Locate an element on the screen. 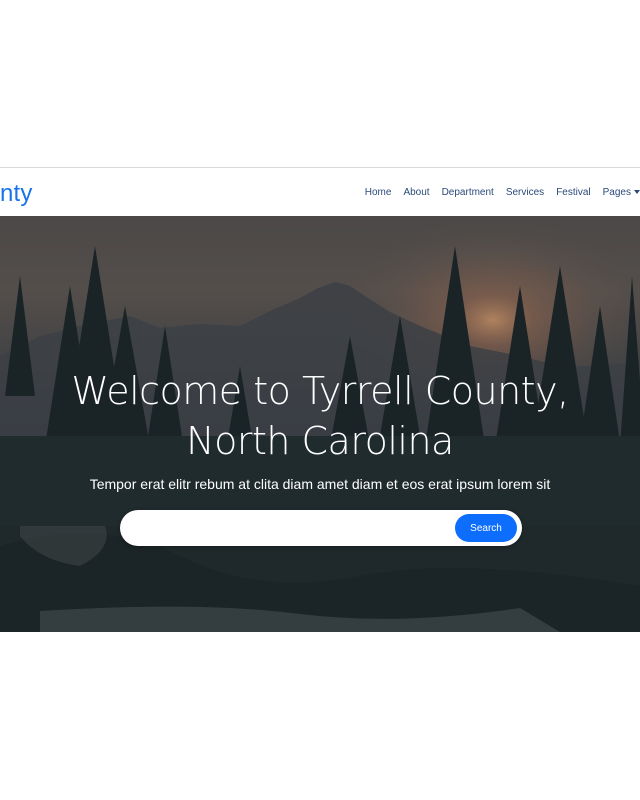 Image resolution: width=640 pixels, height=800 pixels. search-input is located at coordinates (293, 529).